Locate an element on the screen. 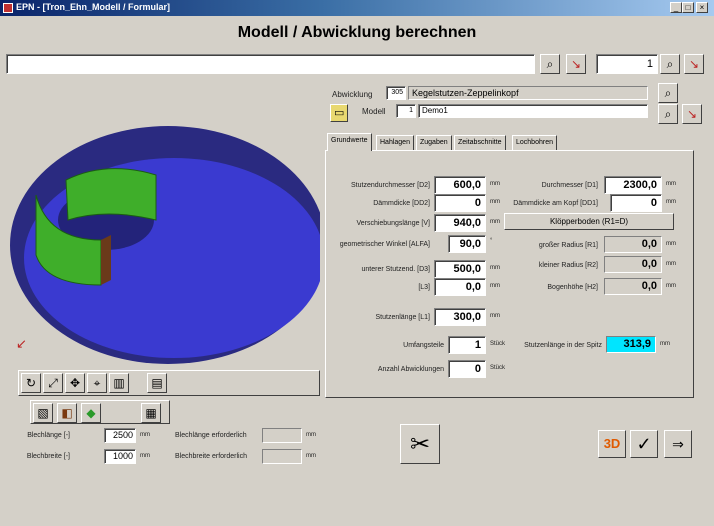 This screenshot has width=714, height=526. grid-icon: ▥ is located at coordinates (119, 383).